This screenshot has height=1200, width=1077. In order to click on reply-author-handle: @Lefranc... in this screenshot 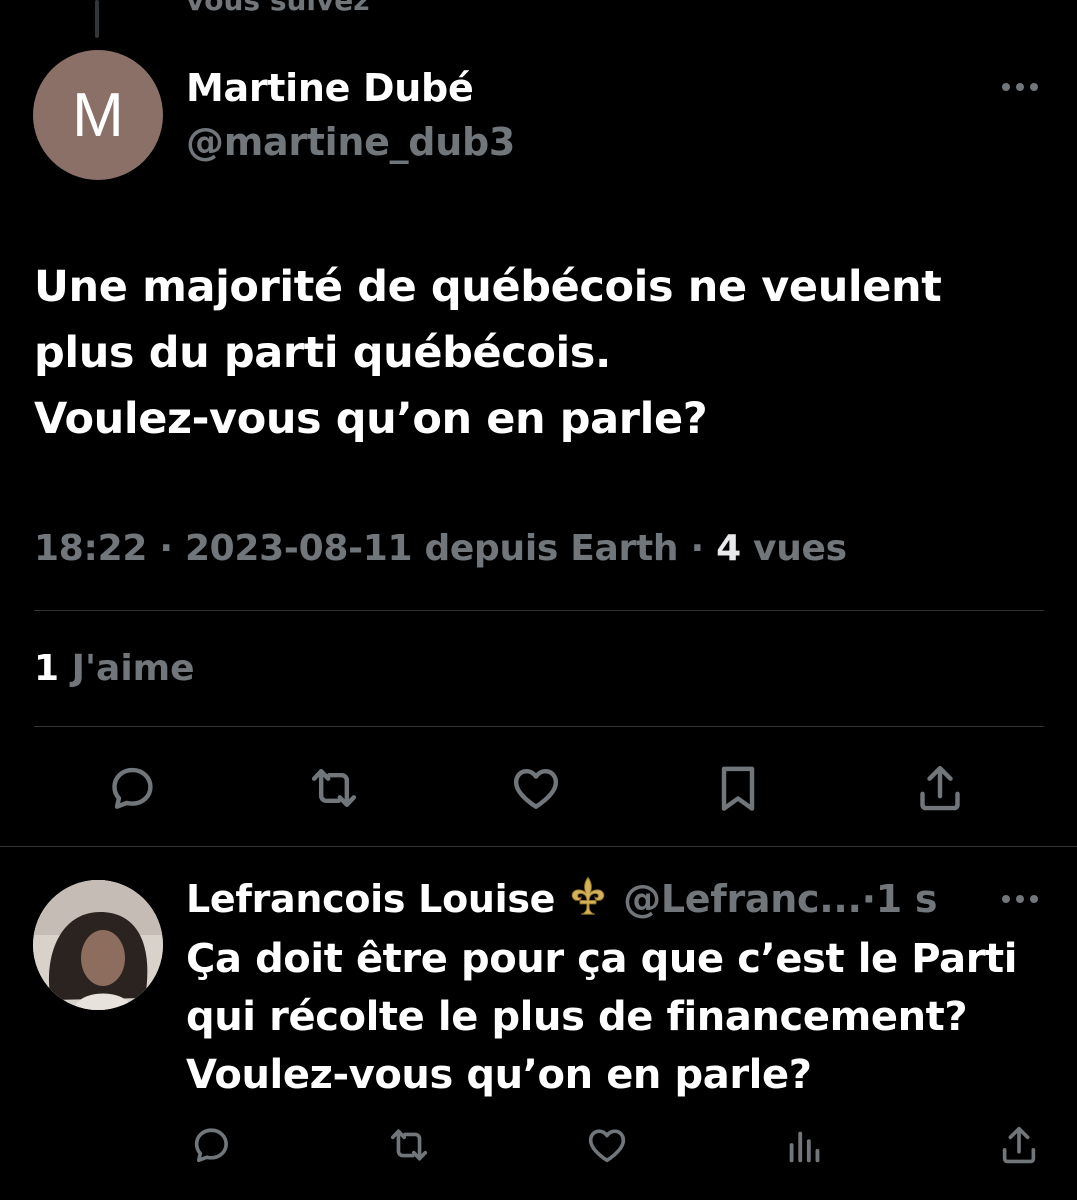, I will do `click(742, 899)`.